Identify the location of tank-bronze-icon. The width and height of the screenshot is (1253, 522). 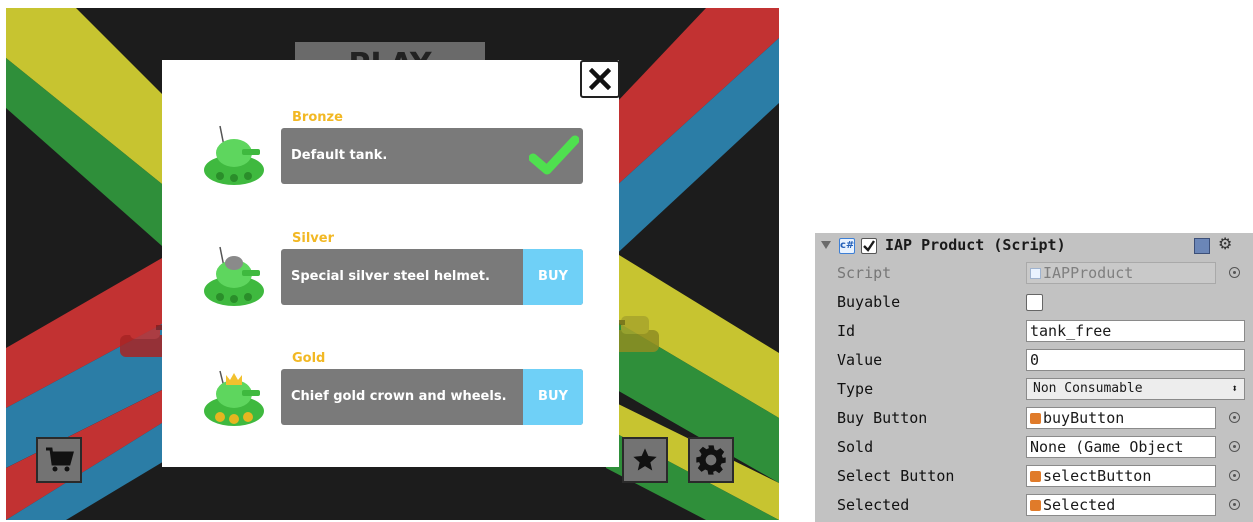
(234, 155).